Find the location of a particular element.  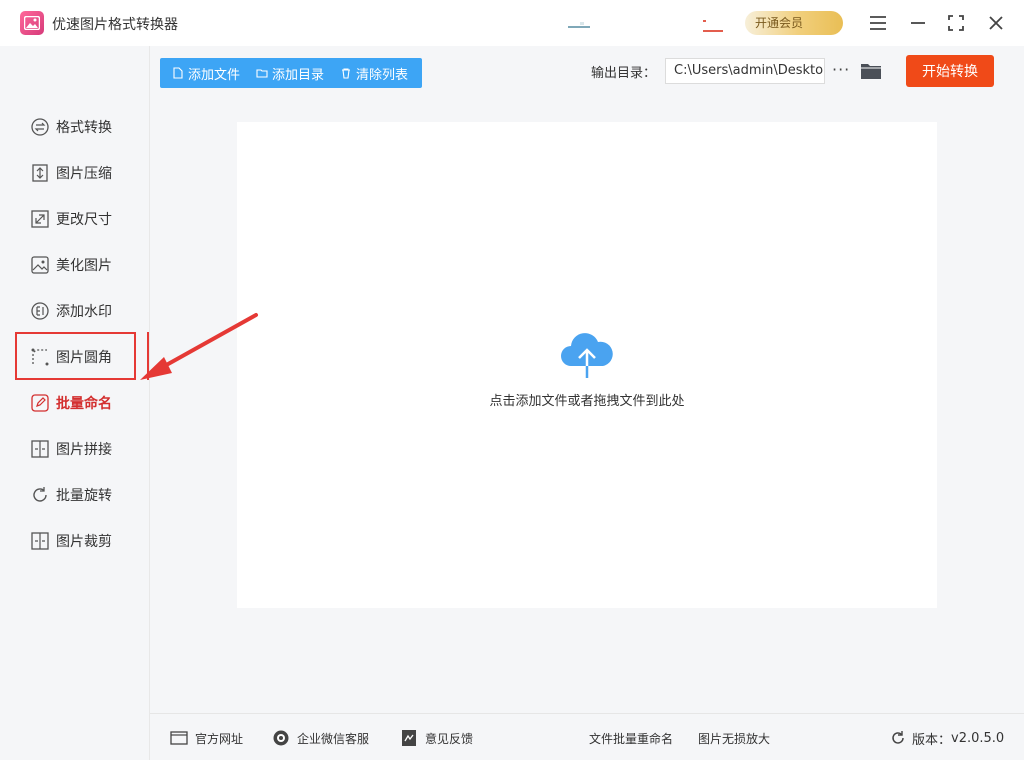

sidebar-item-format-convert: 格式转换 is located at coordinates (71, 127).